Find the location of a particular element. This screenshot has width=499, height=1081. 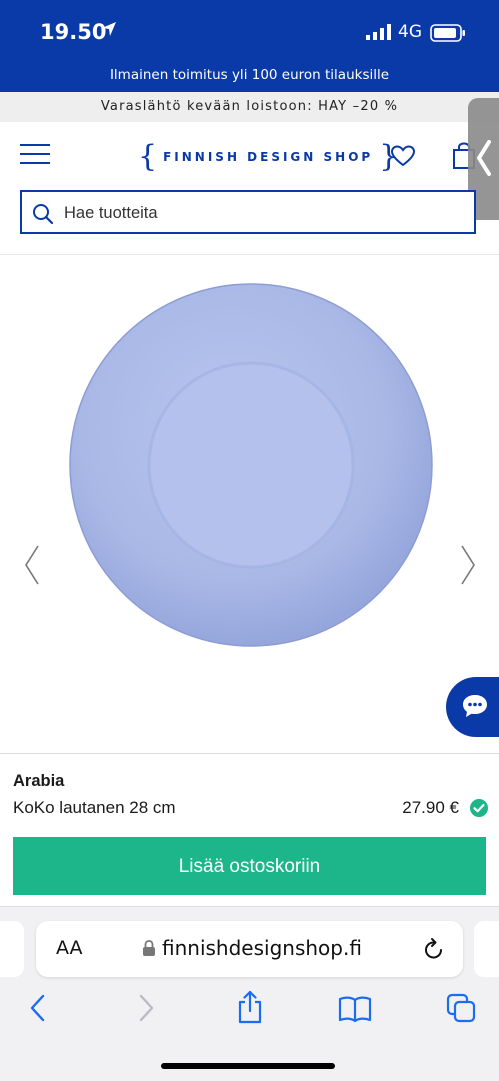

url-text: finnishdesignshop.fi is located at coordinates (262, 948).